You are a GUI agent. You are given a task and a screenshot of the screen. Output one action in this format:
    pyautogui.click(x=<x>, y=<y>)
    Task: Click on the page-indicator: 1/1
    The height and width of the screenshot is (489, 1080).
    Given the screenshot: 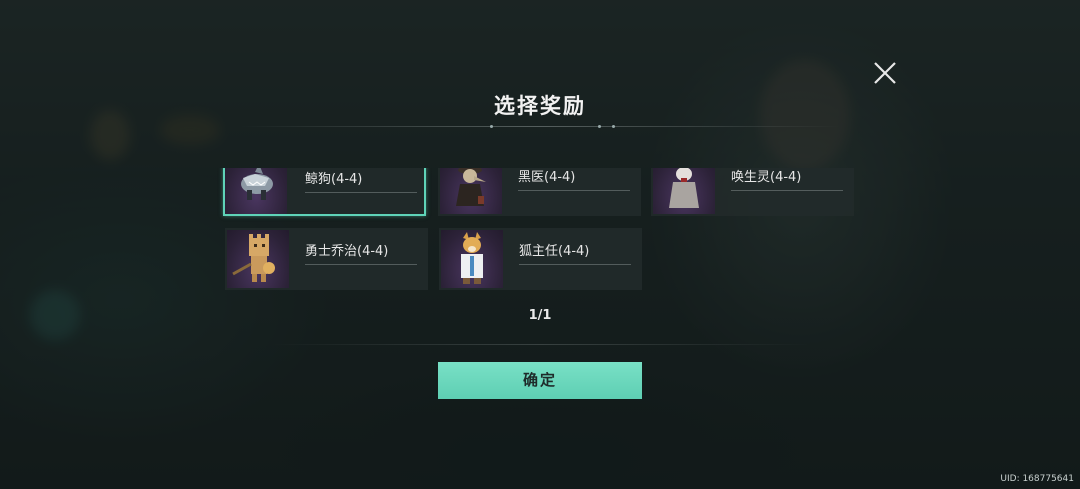 What is the action you would take?
    pyautogui.click(x=540, y=315)
    